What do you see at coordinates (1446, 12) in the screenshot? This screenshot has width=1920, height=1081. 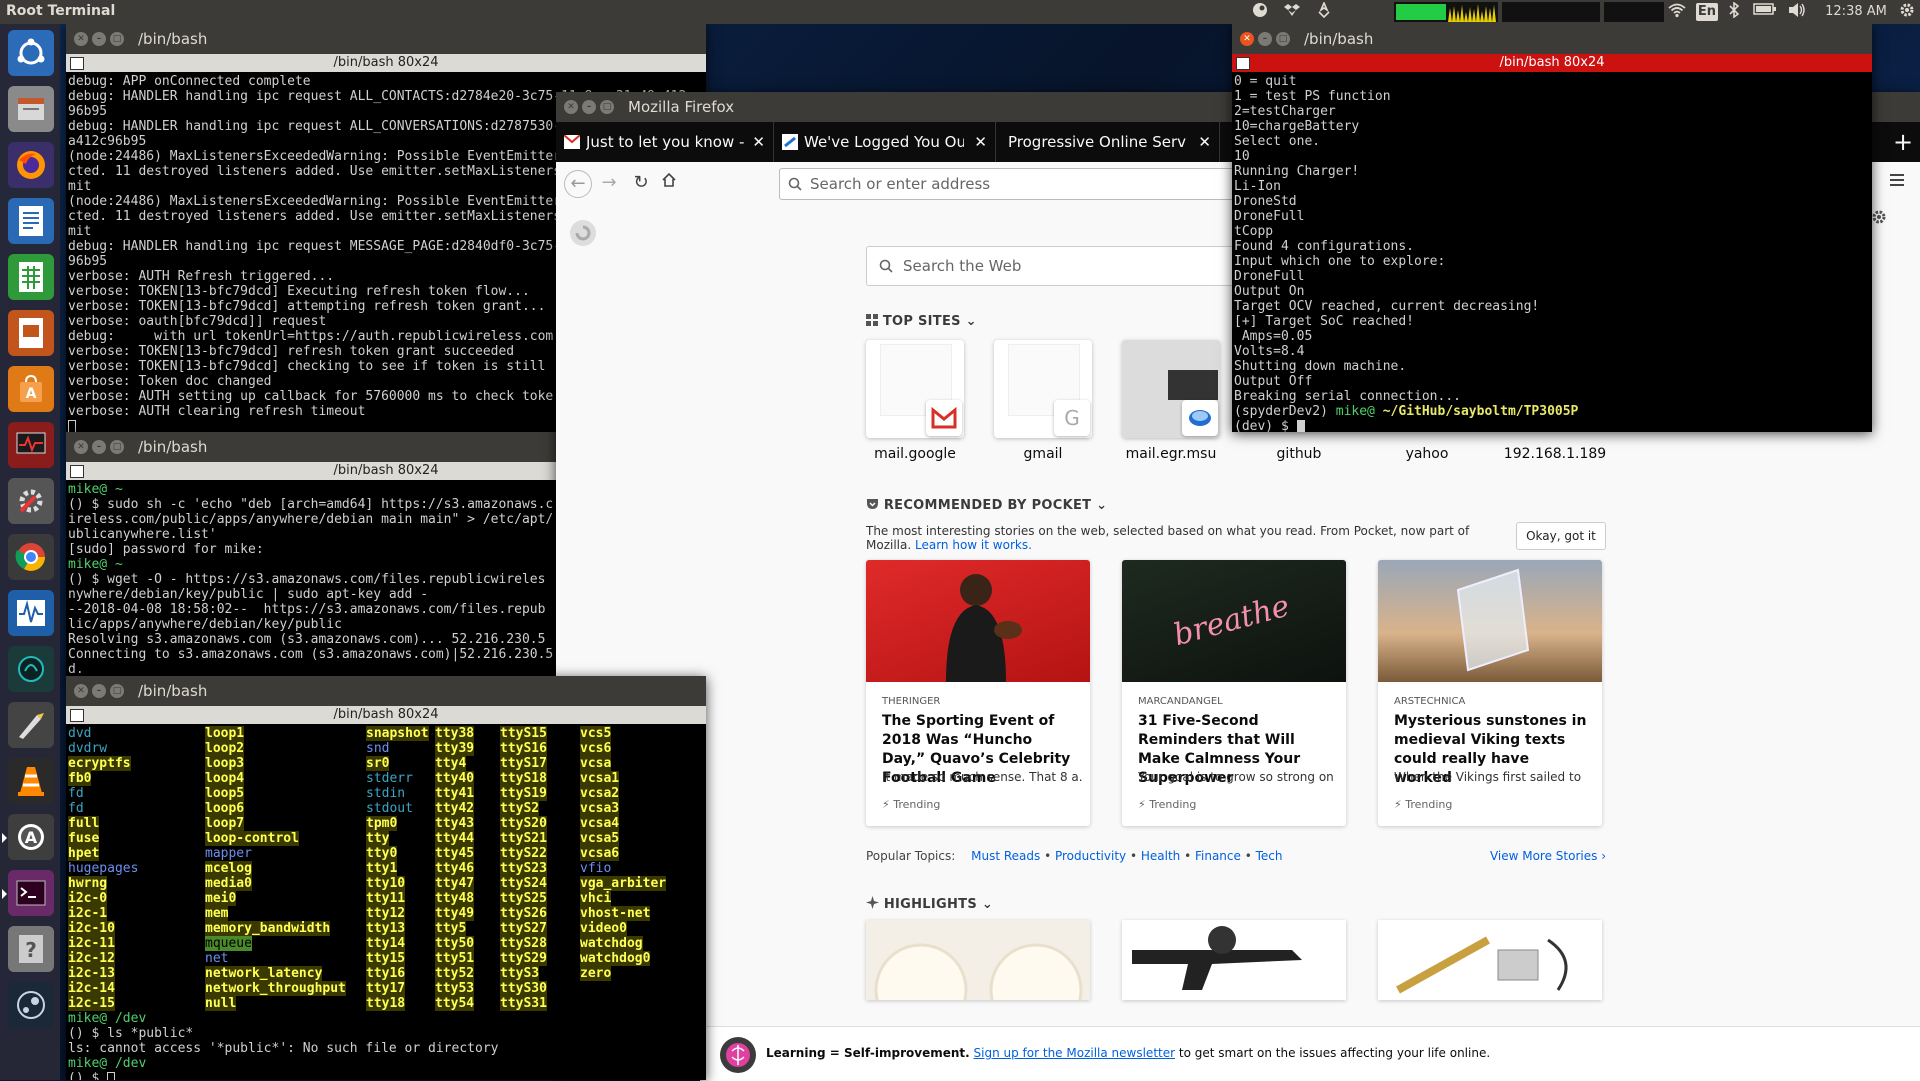 I see `cpu-monitor-graph` at bounding box center [1446, 12].